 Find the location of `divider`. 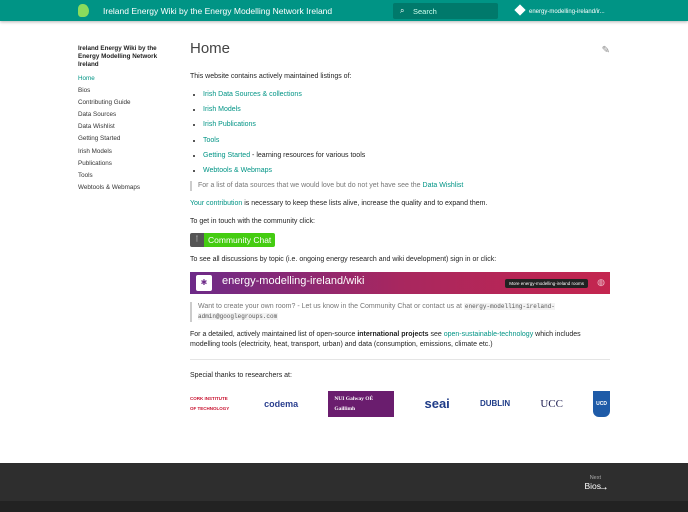

divider is located at coordinates (400, 360).